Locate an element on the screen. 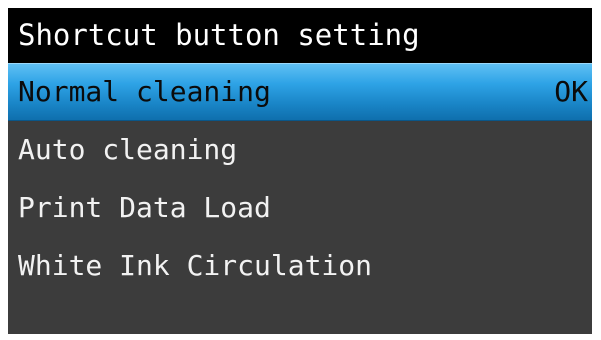 The image size is (601, 340). menu-item-label: Normal cleaning is located at coordinates (144, 91).